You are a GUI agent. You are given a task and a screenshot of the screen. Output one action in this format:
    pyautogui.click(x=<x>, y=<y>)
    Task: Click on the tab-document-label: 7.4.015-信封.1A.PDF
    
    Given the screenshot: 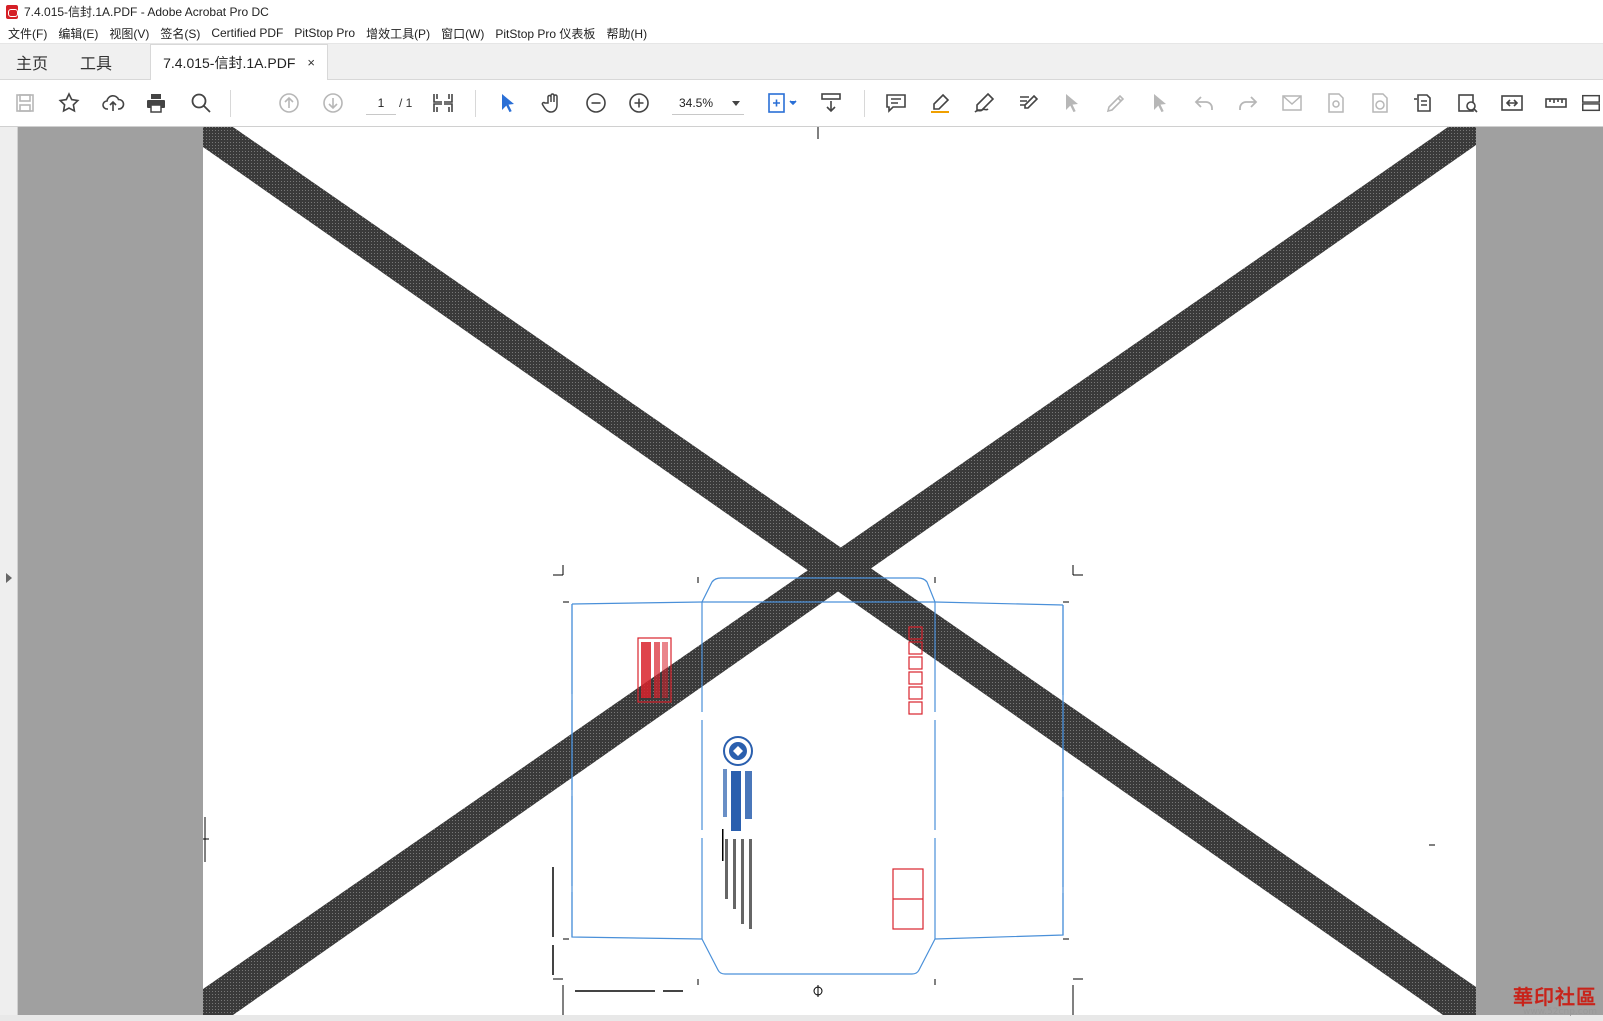 What is the action you would take?
    pyautogui.click(x=229, y=62)
    